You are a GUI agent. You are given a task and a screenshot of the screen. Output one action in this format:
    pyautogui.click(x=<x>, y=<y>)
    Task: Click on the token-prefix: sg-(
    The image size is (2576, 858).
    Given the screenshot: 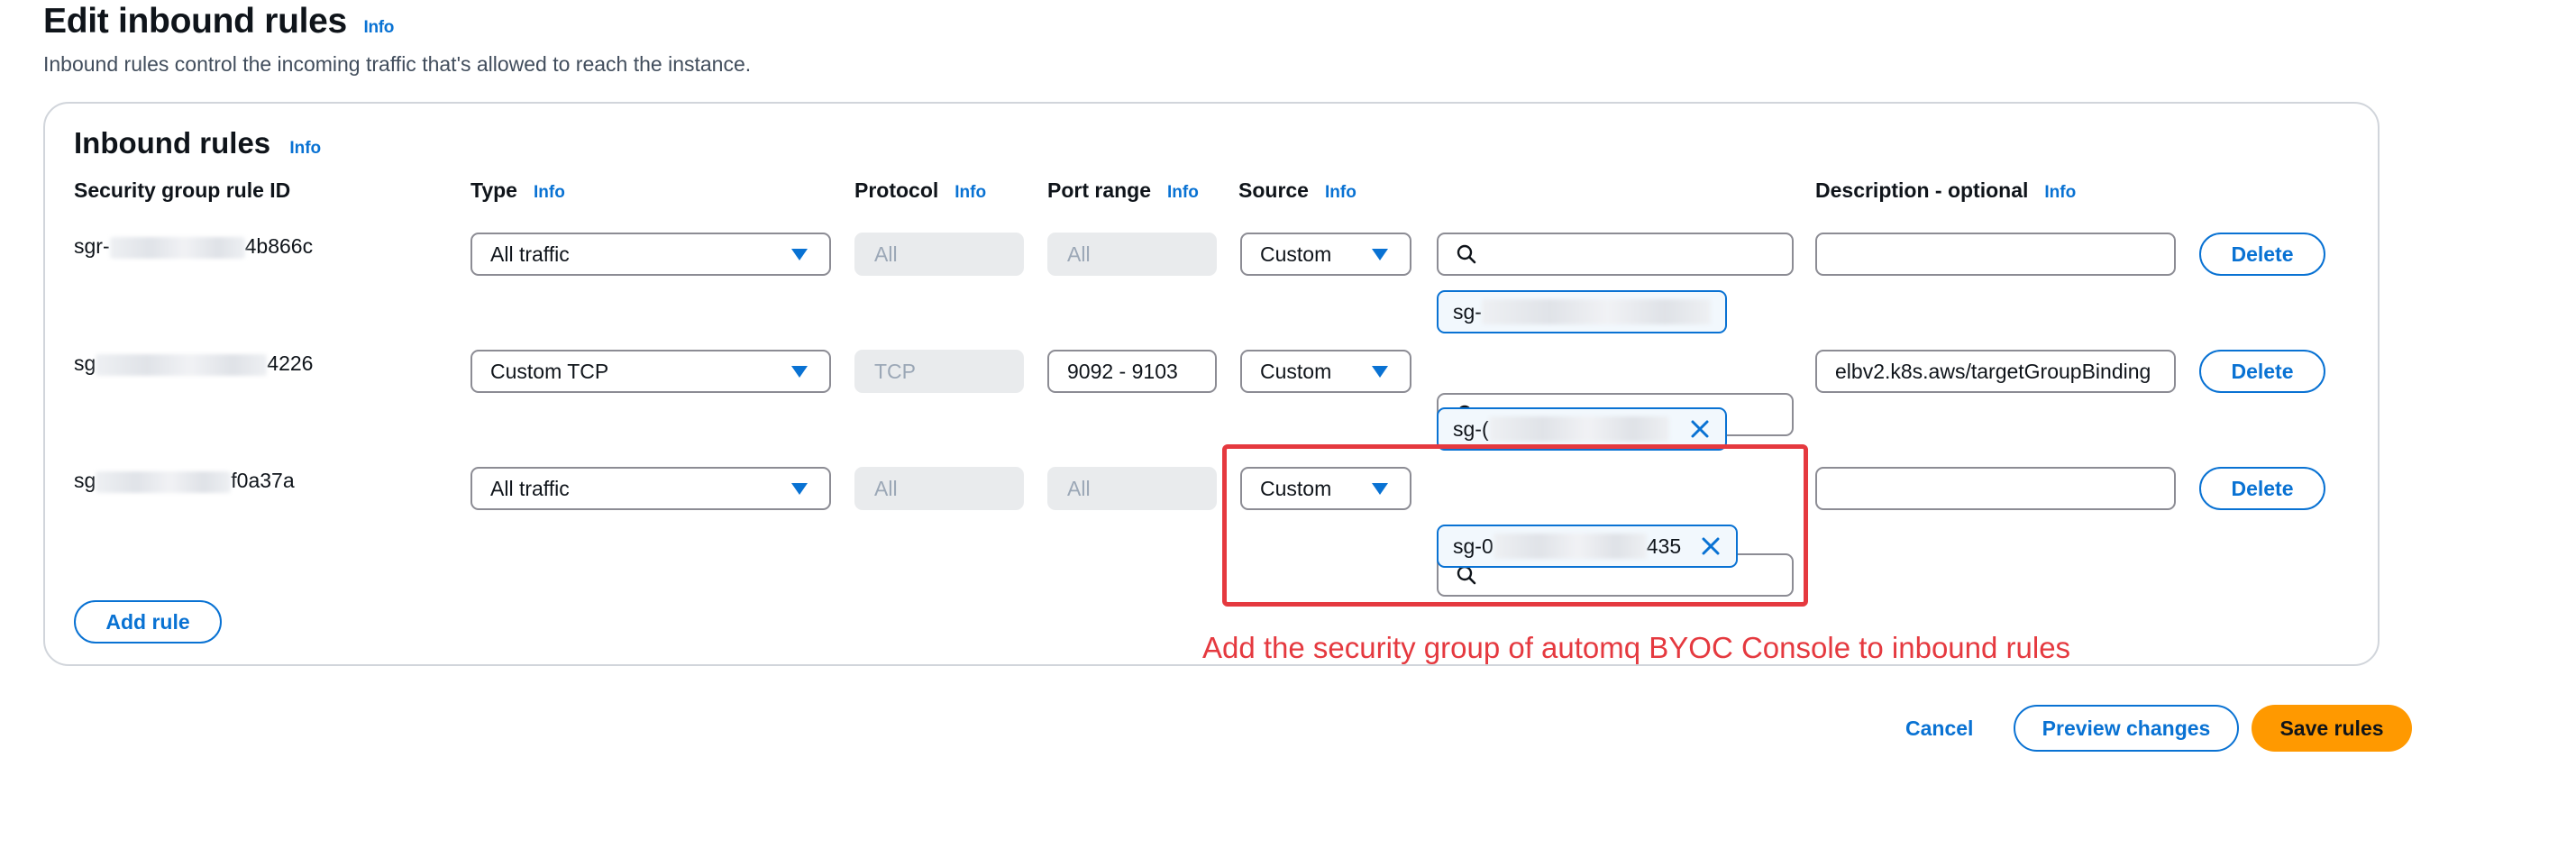 What is the action you would take?
    pyautogui.click(x=1471, y=428)
    